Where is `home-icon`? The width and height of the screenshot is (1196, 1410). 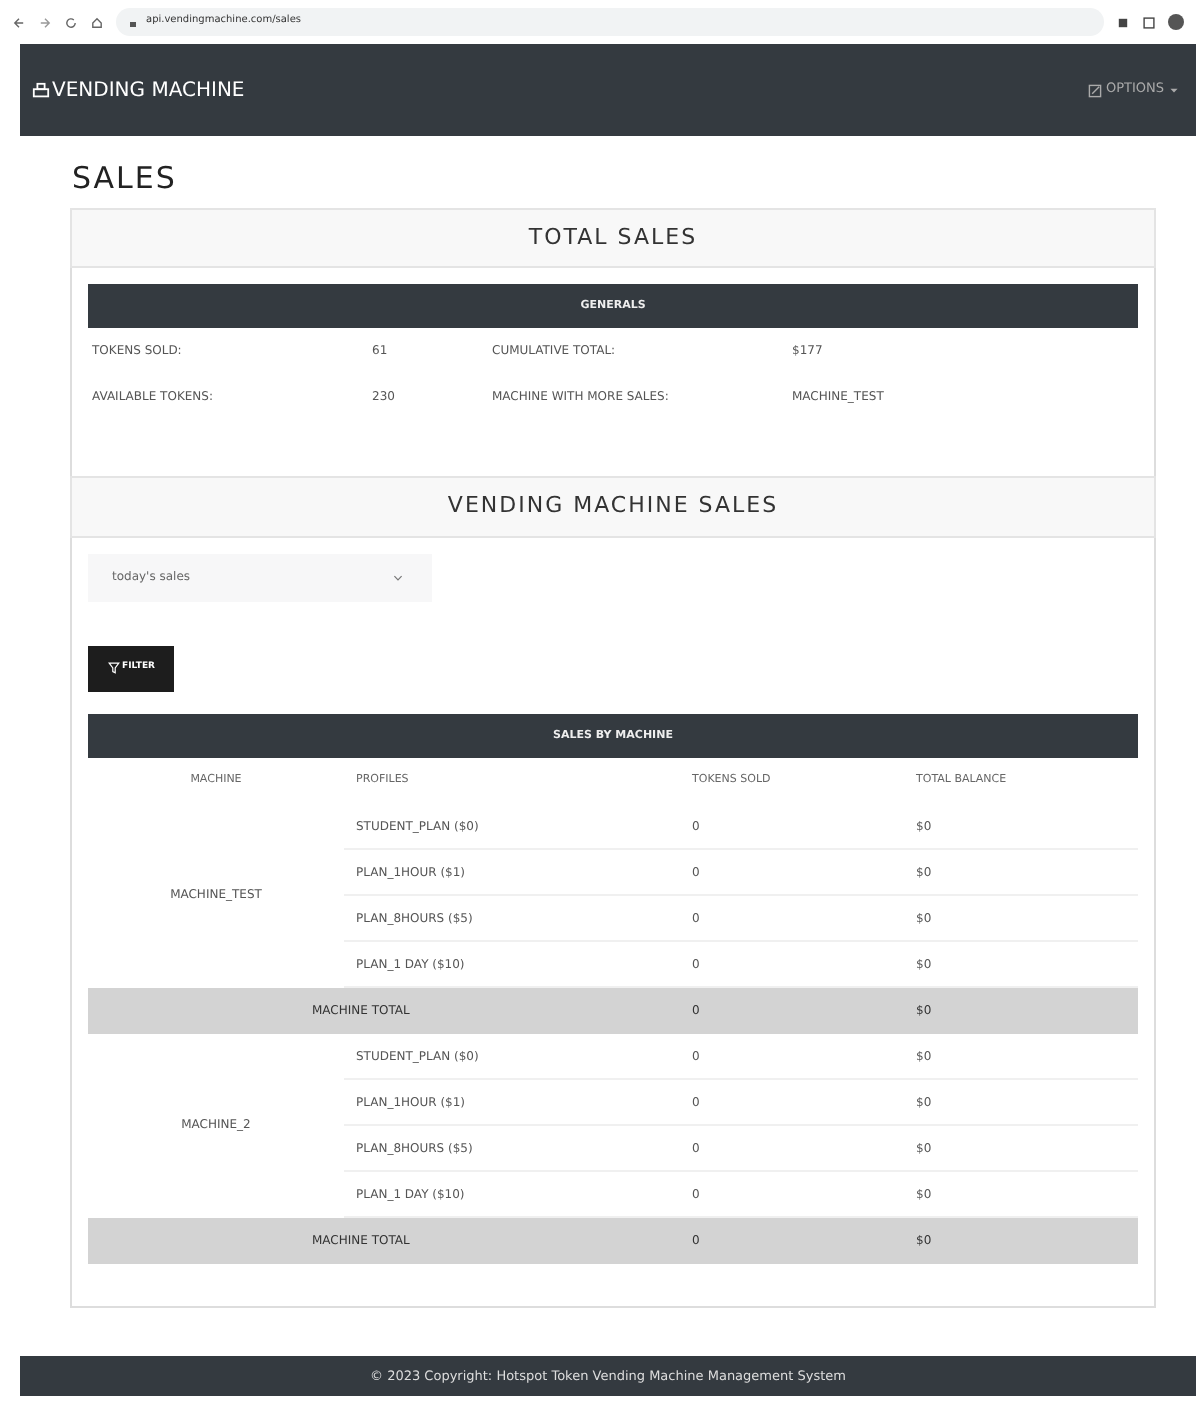
home-icon is located at coordinates (97, 22).